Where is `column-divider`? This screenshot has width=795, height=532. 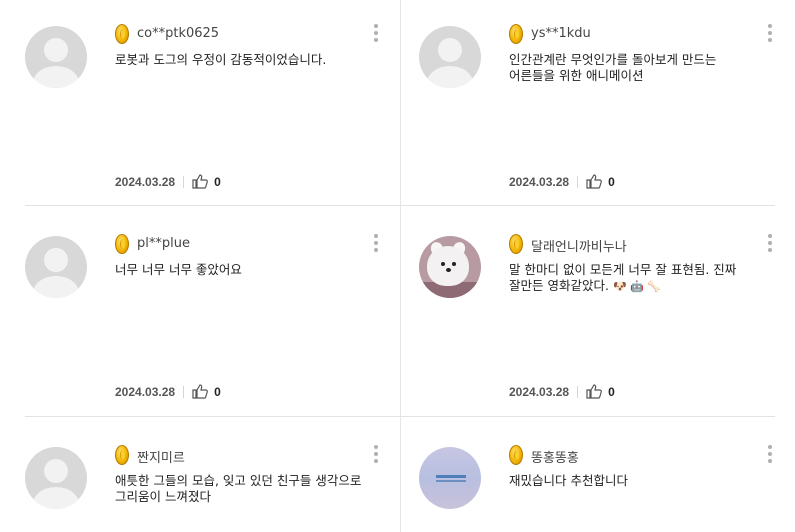
column-divider is located at coordinates (400, 266).